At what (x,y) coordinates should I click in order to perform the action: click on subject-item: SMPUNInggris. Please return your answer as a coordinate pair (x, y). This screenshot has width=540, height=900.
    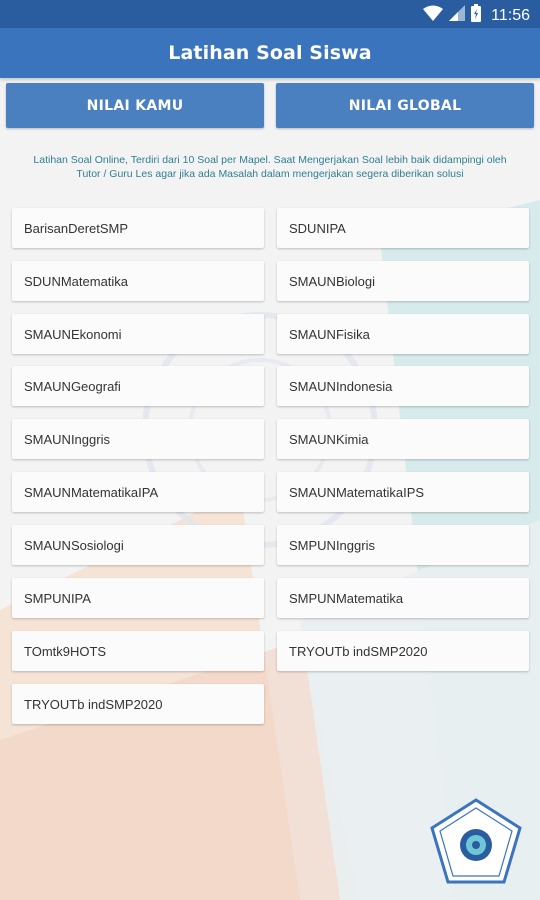
    Looking at the image, I should click on (403, 545).